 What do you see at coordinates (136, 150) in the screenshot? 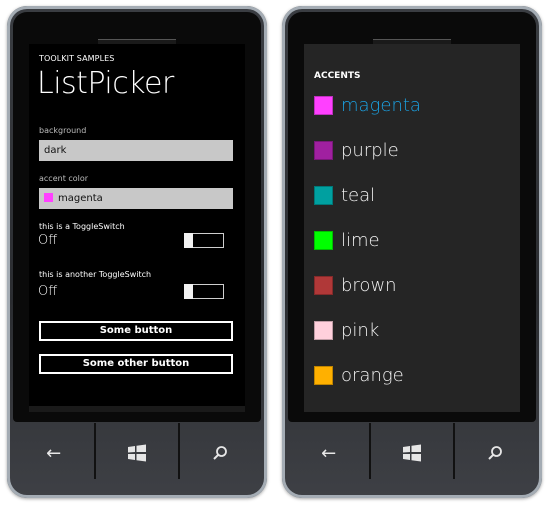
I see `background-picker: dark` at bounding box center [136, 150].